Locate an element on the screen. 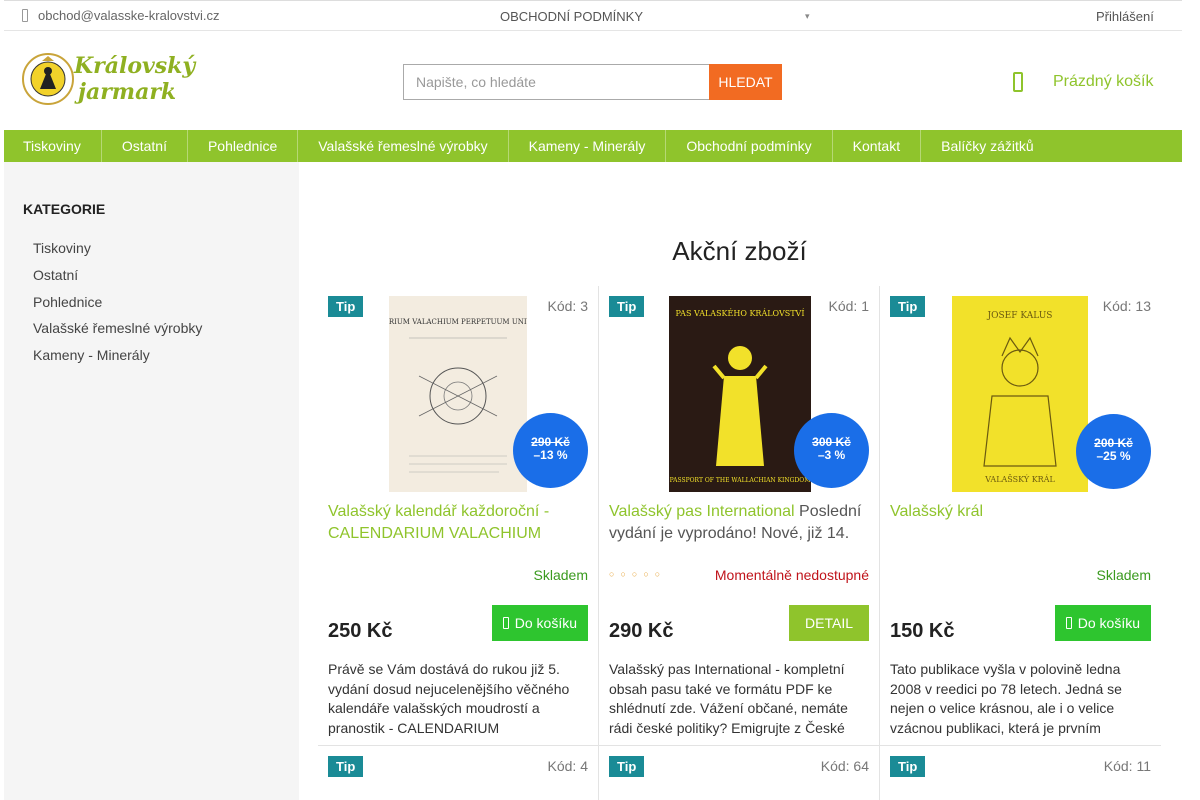 The image size is (1200, 800). sidebar-item-remeslne-vyrobky: Valašské řemeslné výrobky is located at coordinates (117, 331).